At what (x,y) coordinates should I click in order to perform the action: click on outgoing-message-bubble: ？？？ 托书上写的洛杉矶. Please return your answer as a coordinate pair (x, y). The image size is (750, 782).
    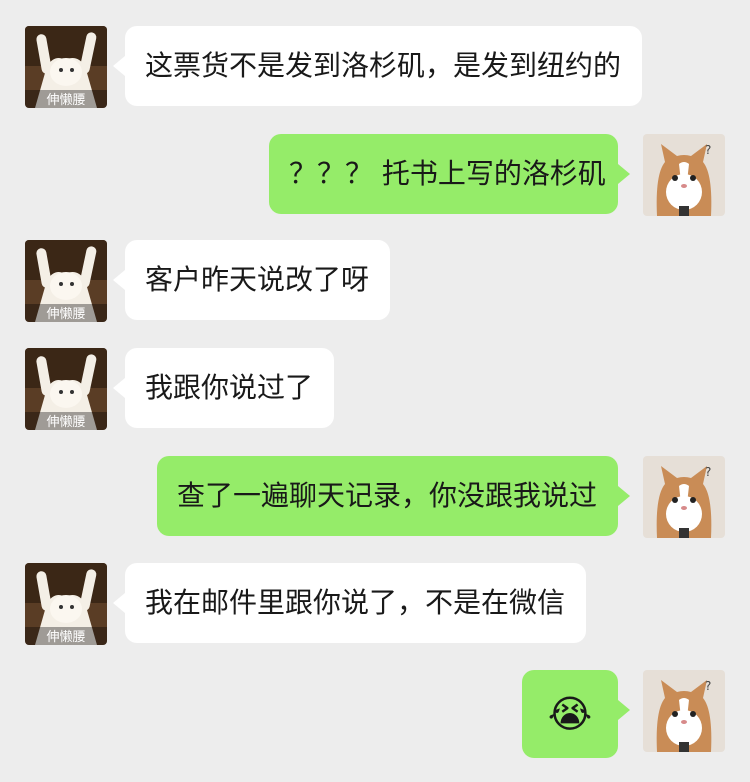
    Looking at the image, I should click on (449, 174).